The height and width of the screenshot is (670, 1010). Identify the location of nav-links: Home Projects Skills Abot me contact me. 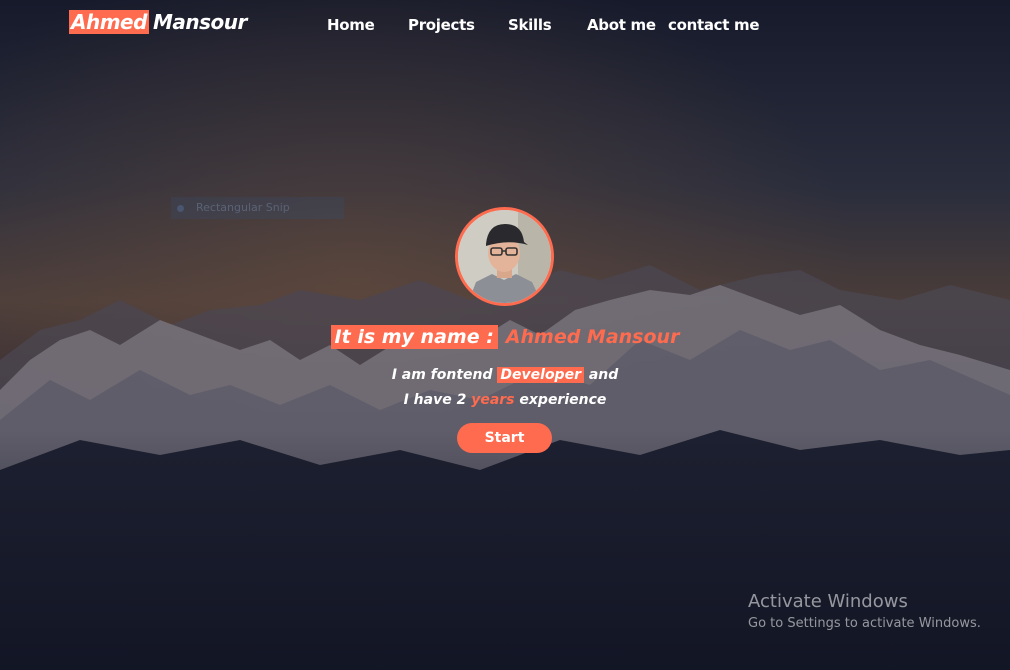
(505, 27).